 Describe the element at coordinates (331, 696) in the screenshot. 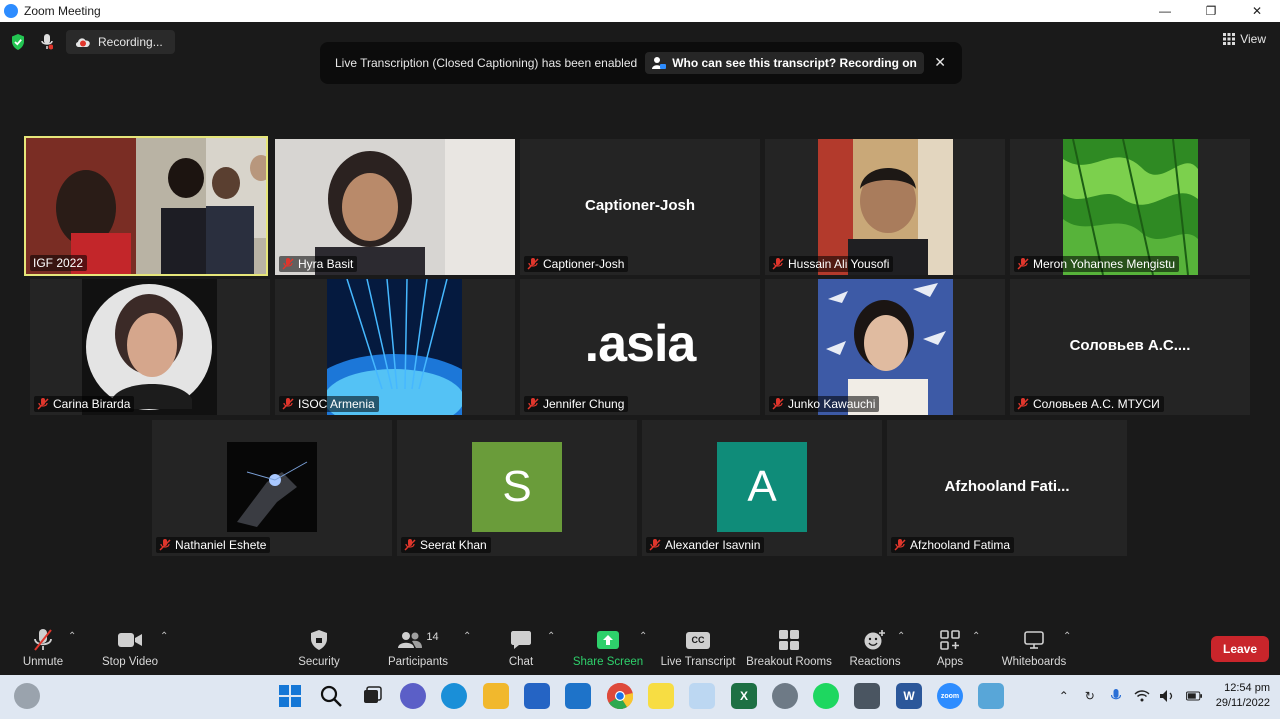

I see `search-icon` at that location.